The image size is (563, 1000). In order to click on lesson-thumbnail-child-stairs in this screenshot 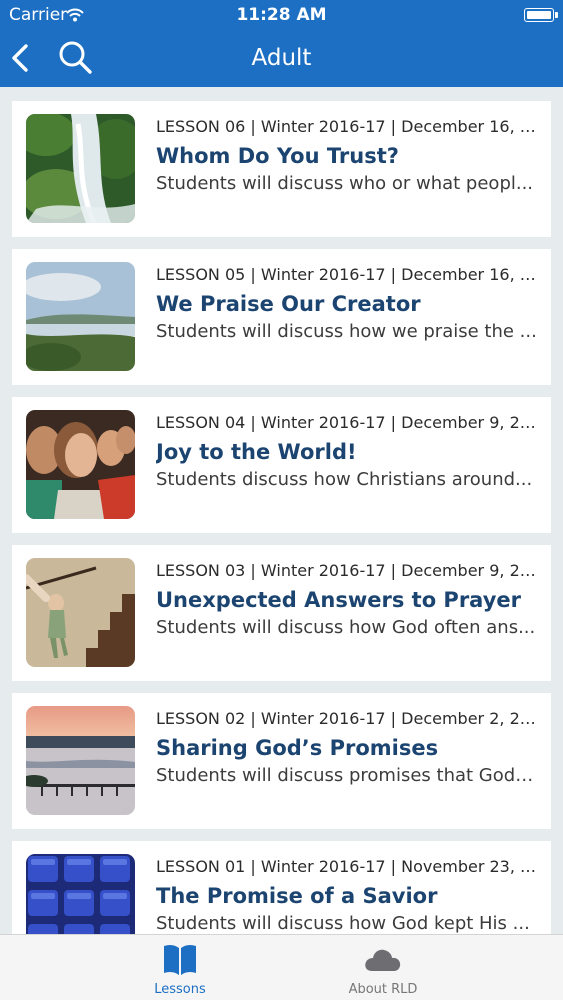, I will do `click(80, 612)`.